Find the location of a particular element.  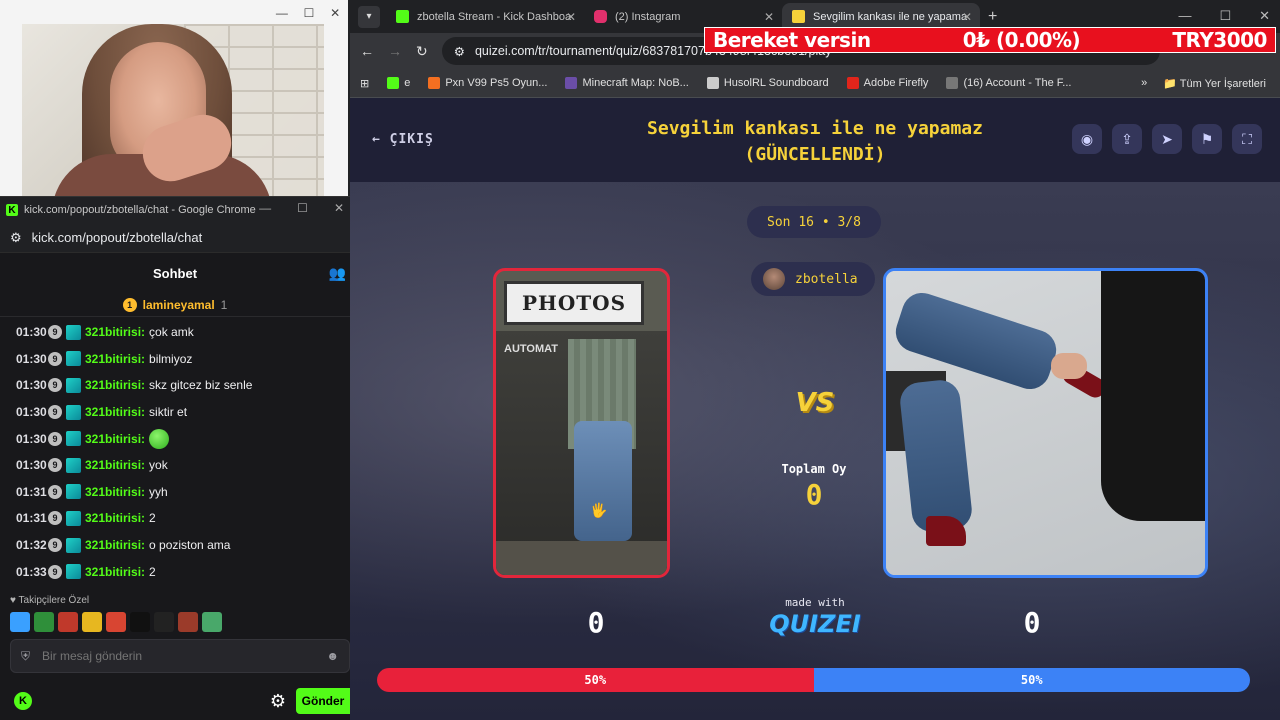

avatar is located at coordinates (774, 279).